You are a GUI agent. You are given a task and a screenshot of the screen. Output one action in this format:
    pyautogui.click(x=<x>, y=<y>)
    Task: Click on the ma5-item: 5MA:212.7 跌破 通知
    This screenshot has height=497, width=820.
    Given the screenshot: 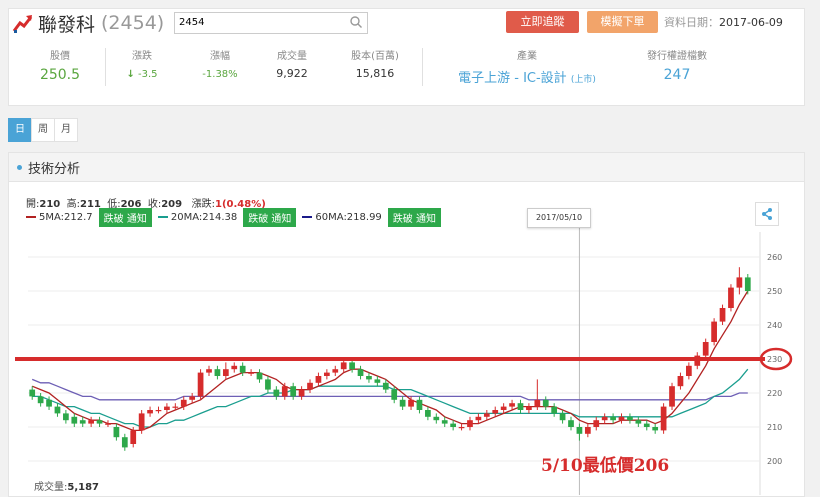 What is the action you would take?
    pyautogui.click(x=89, y=217)
    